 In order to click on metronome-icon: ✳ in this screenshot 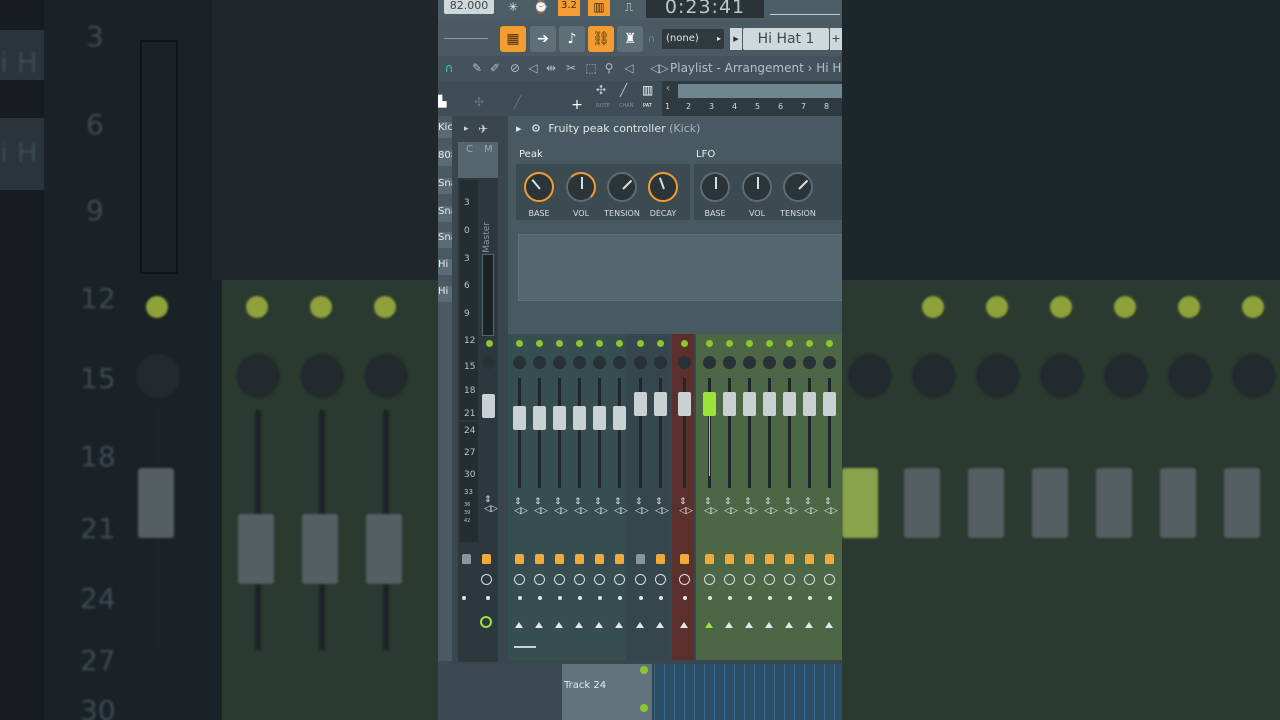, I will do `click(513, 8)`.